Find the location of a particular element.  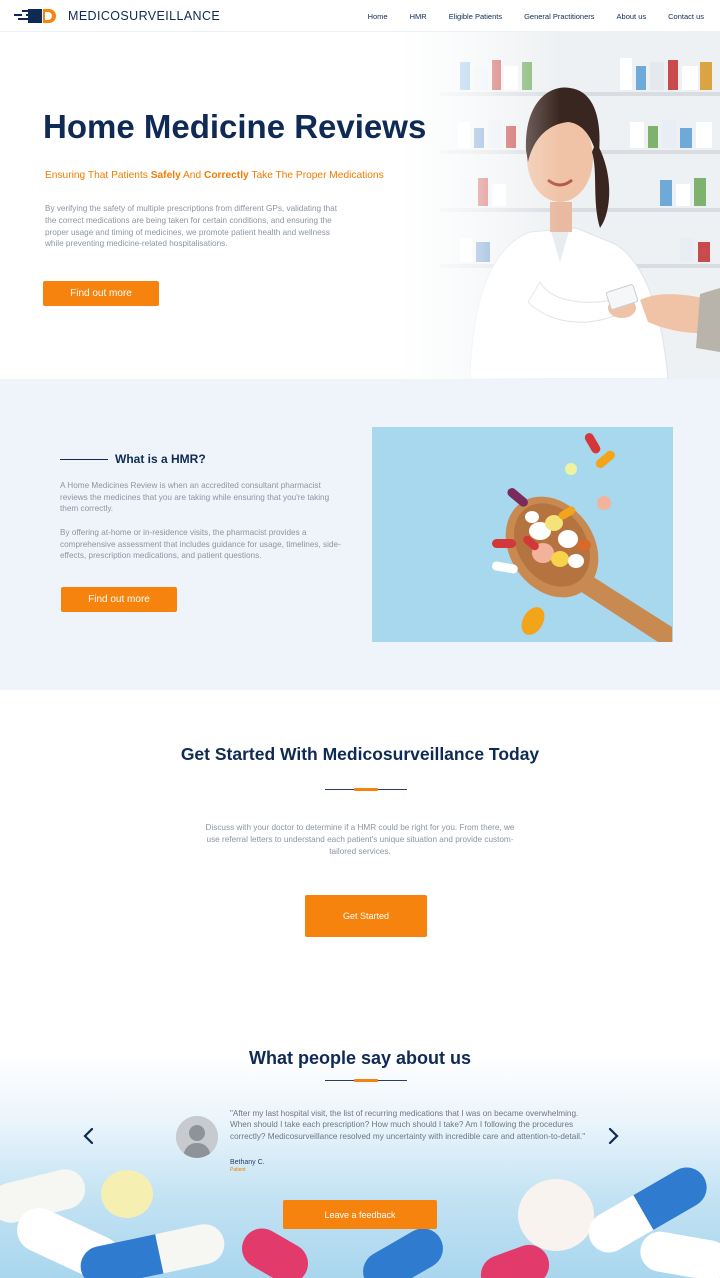

nav-home: Home is located at coordinates (378, 16).